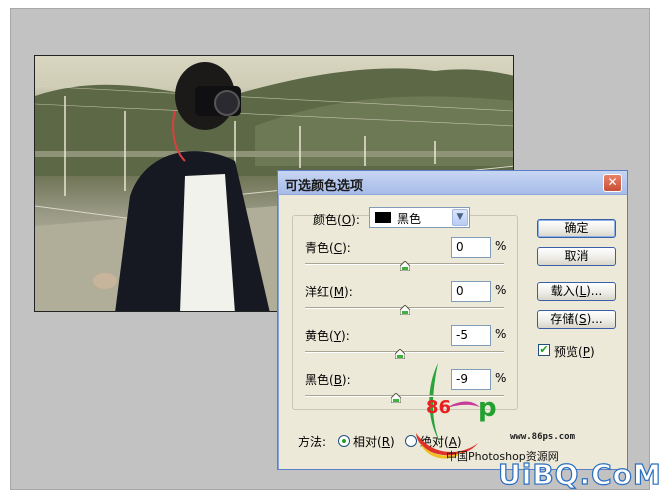  Describe the element at coordinates (329, 292) in the screenshot. I see `slider-label: 洋红(M):` at that location.